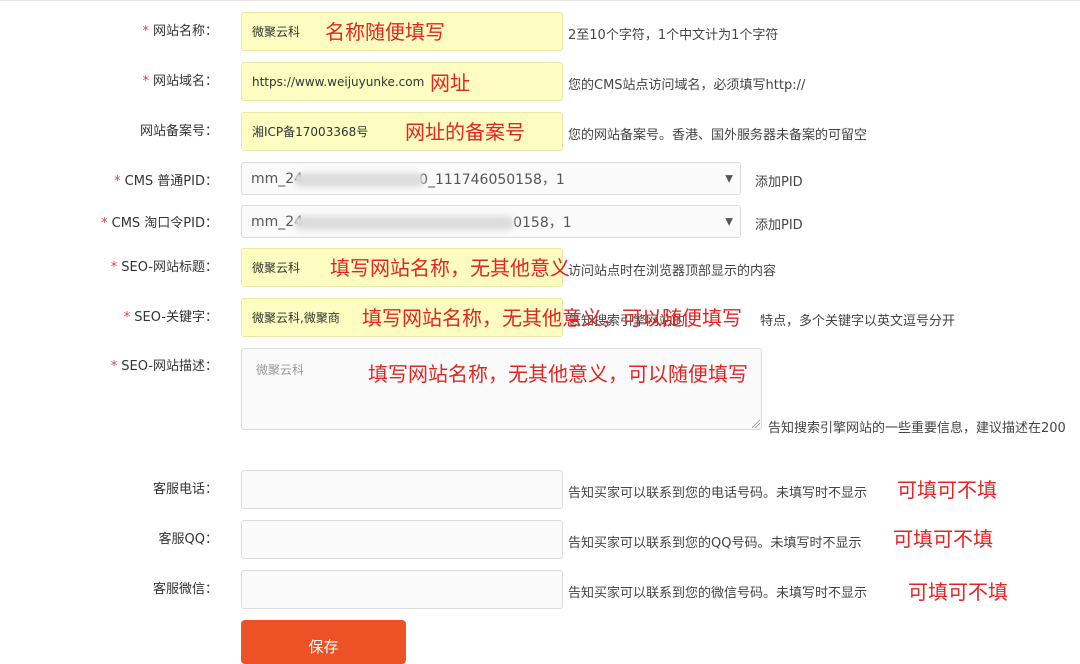  Describe the element at coordinates (310, 132) in the screenshot. I see `icp-value: 湘ICP备17003368号` at that location.